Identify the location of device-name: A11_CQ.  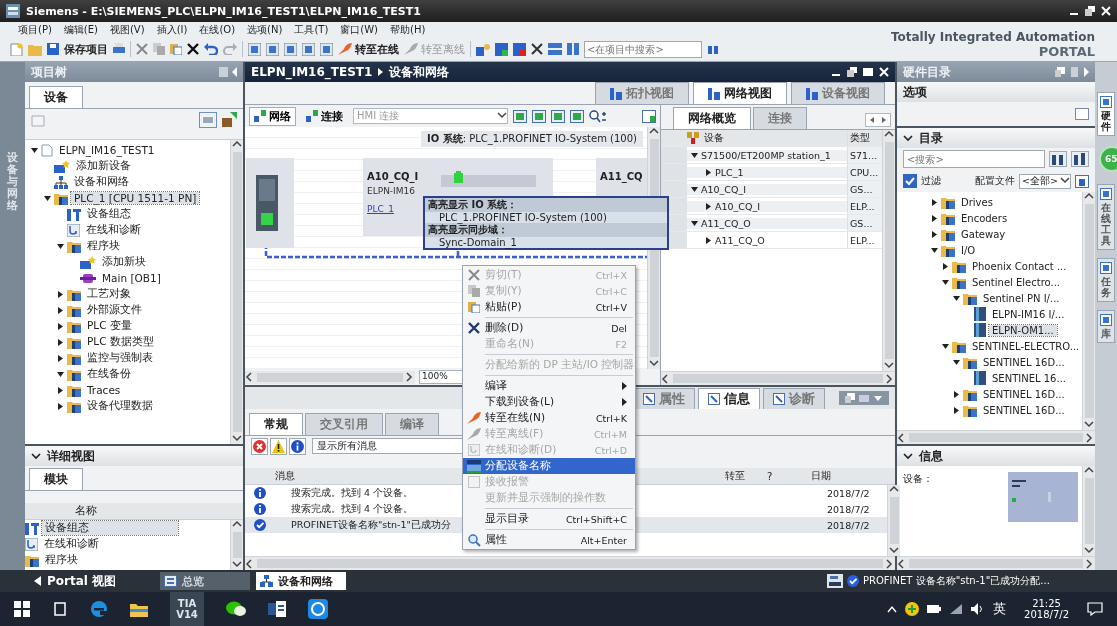
(621, 176).